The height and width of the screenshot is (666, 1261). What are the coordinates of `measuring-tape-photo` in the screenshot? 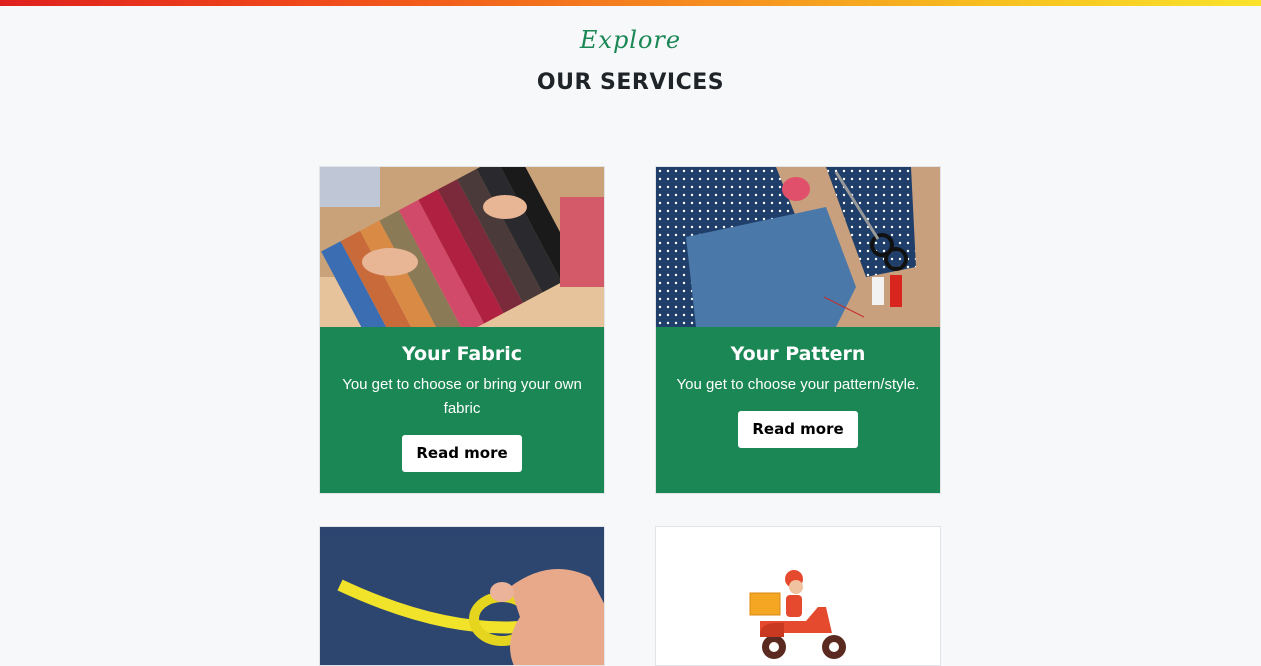 It's located at (462, 601).